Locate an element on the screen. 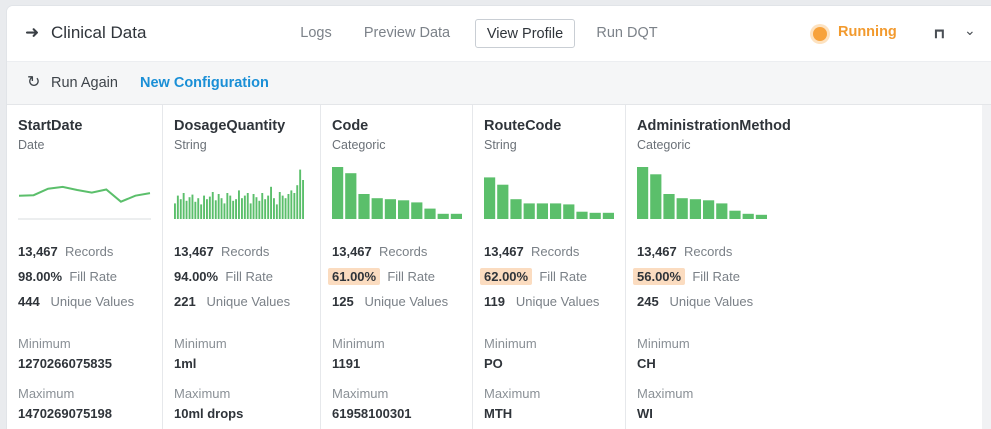 This screenshot has height=429, width=991. tab-preview-data: Preview Data is located at coordinates (407, 33).